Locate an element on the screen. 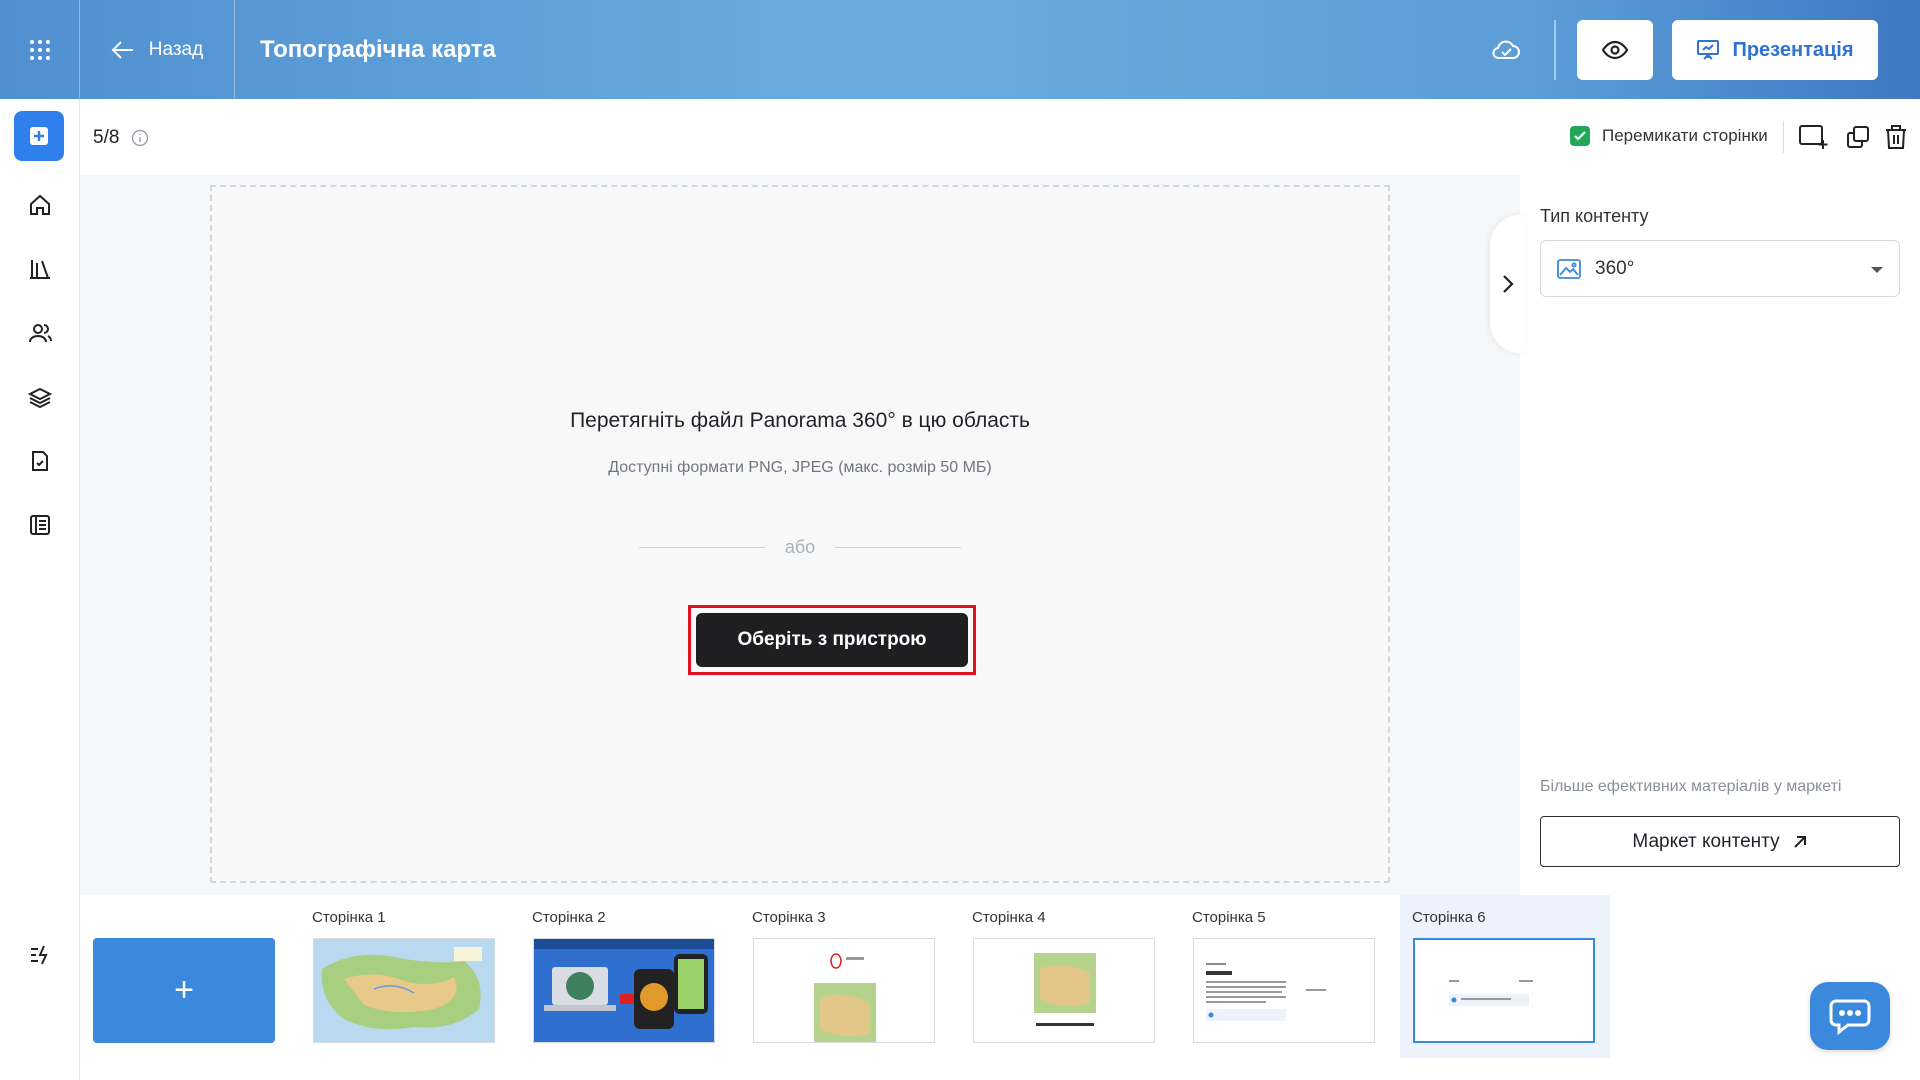 The width and height of the screenshot is (1920, 1080). info-icon is located at coordinates (140, 138).